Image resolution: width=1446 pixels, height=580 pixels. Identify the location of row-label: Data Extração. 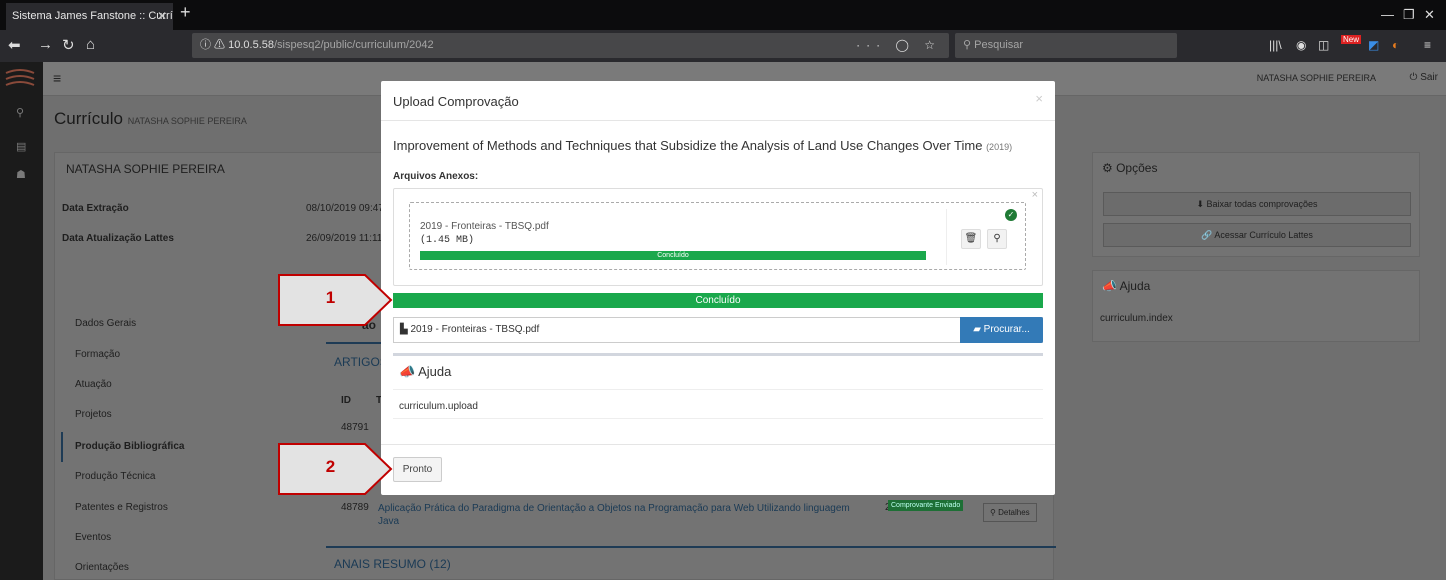
(95, 208).